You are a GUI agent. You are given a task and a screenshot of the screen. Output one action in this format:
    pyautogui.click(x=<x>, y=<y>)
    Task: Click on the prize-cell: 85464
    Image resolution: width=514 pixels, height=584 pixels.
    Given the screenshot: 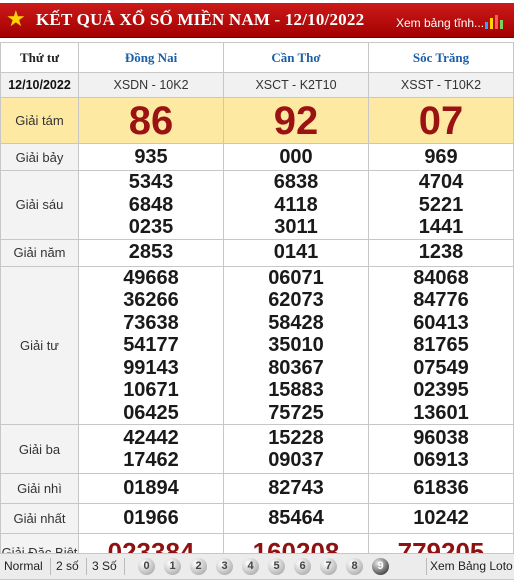 What is the action you would take?
    pyautogui.click(x=296, y=518)
    